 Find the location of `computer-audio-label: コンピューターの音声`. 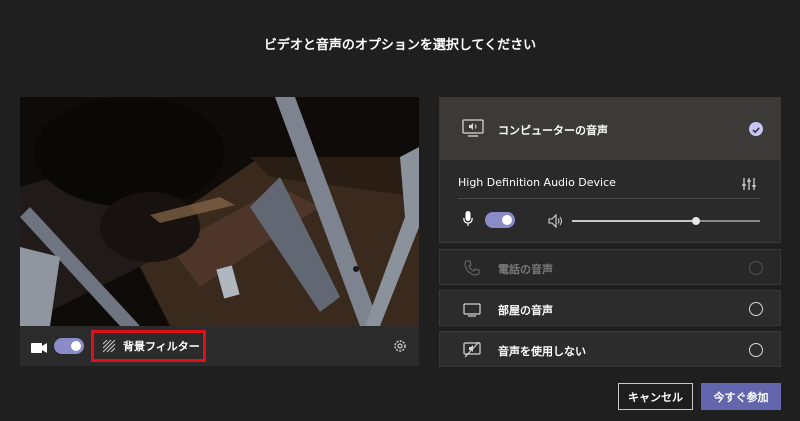

computer-audio-label: コンピューターの音声 is located at coordinates (553, 130).